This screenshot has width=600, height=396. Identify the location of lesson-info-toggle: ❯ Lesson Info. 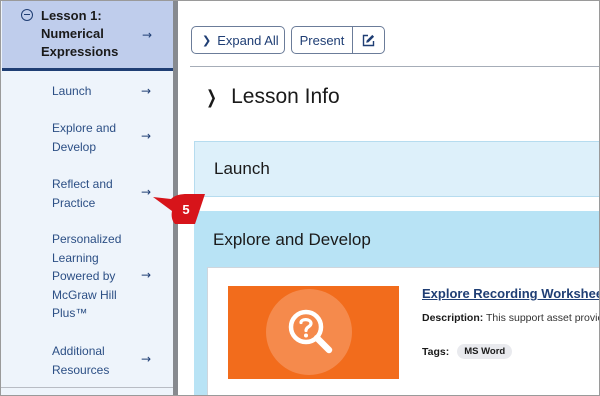
(272, 97).